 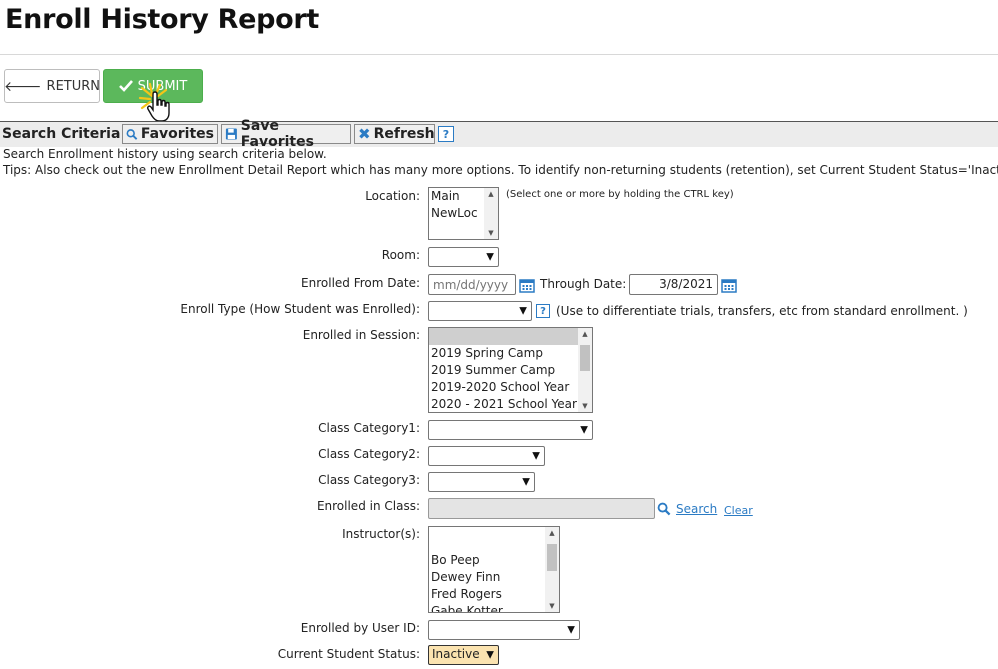 I want to click on arrow-left-icon: 🡐, so click(x=23, y=86).